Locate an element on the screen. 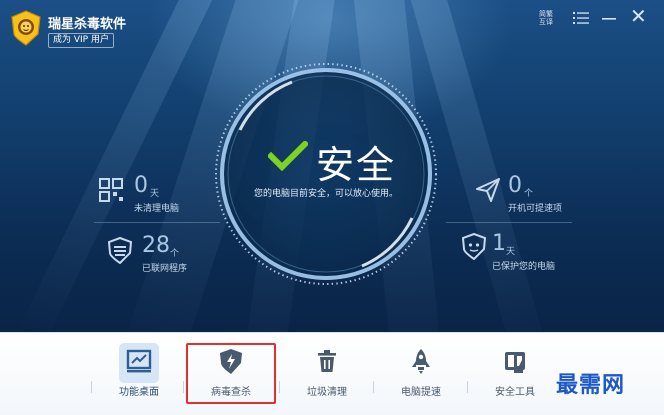  title-bar: 瑞星杀毒软件 成为 VIP 用户 简繁 互译 ✕ is located at coordinates (332, 26).